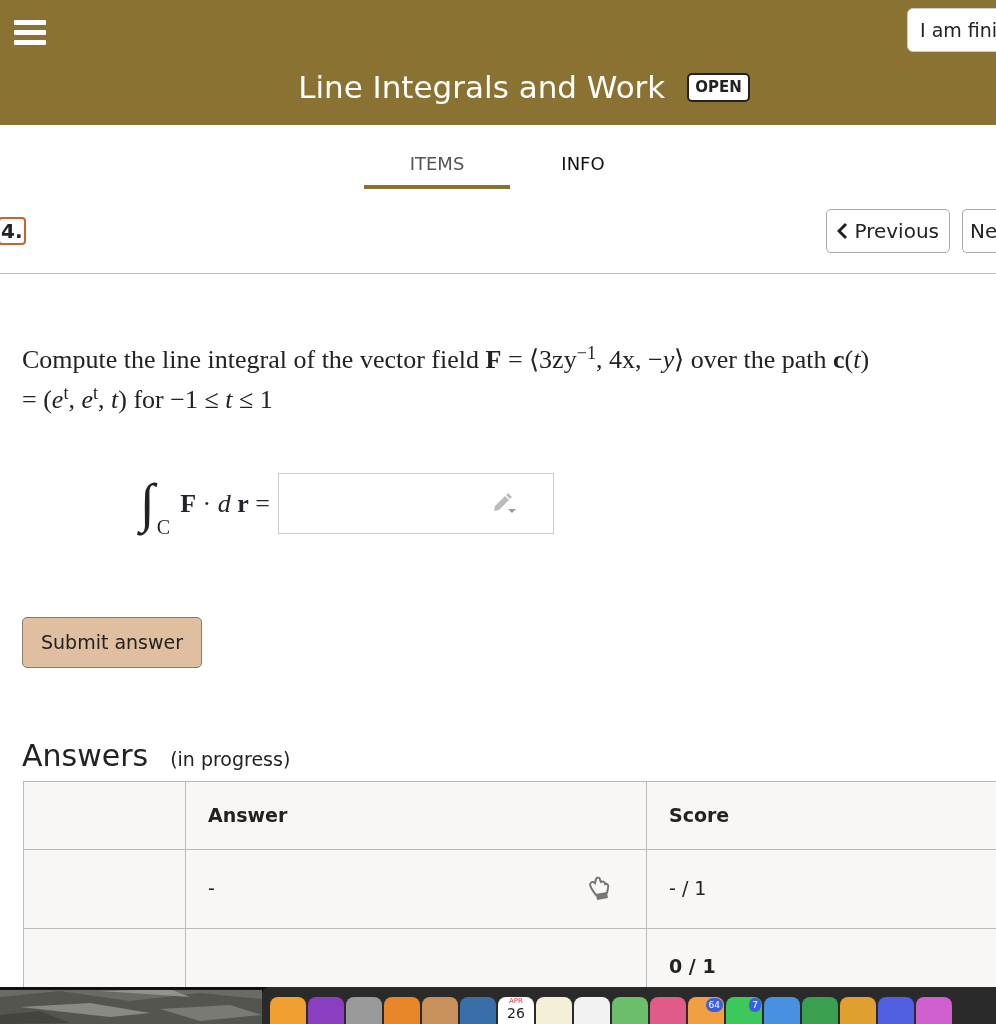 The height and width of the screenshot is (1024, 996). I want to click on tab: ITEMS, so click(437, 157).